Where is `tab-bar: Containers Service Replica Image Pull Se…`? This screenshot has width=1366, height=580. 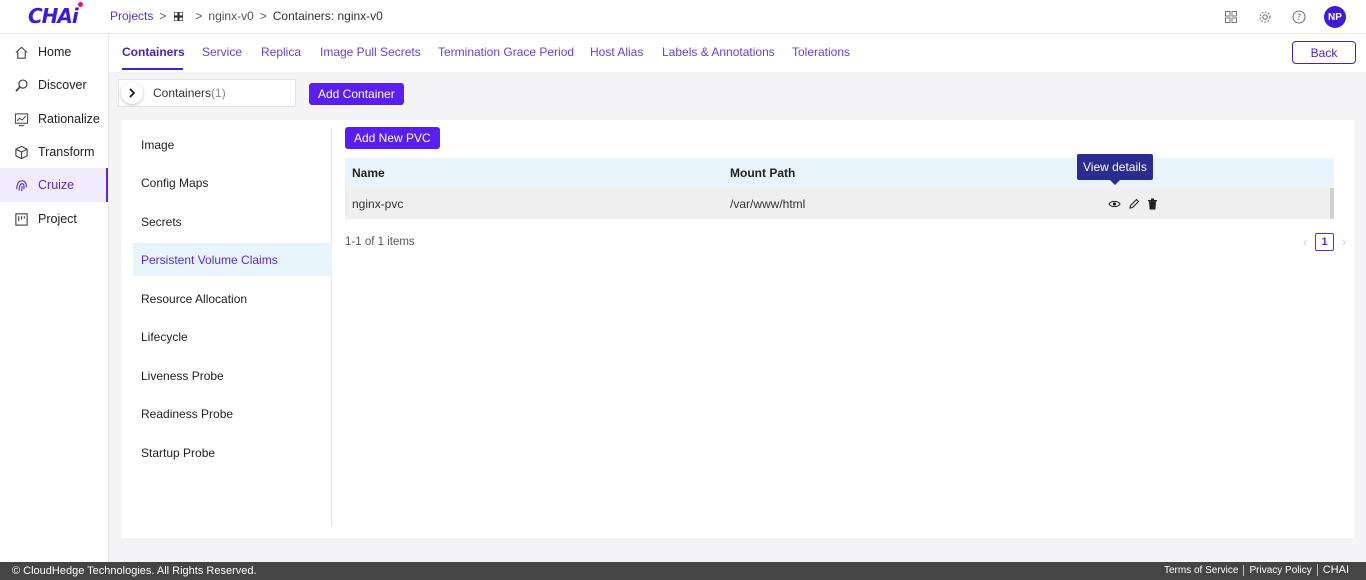 tab-bar: Containers Service Replica Image Pull Se… is located at coordinates (737, 53).